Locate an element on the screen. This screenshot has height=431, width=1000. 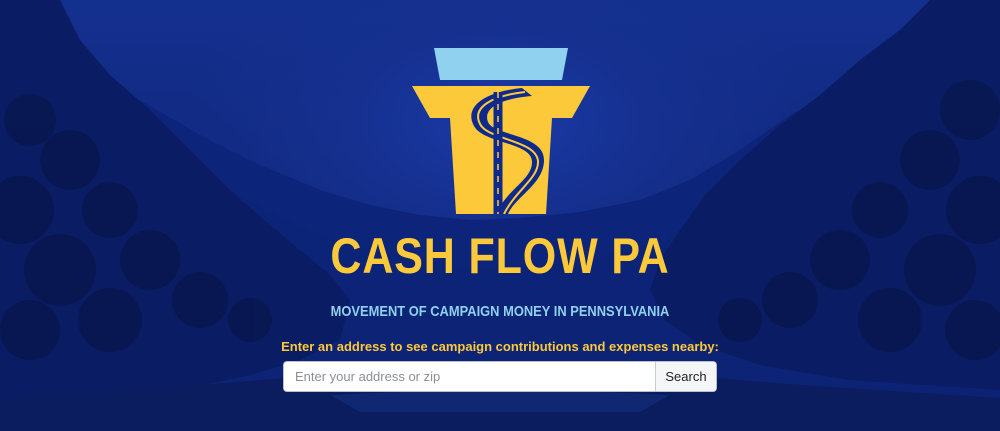
keystone-cap is located at coordinates (501, 64).